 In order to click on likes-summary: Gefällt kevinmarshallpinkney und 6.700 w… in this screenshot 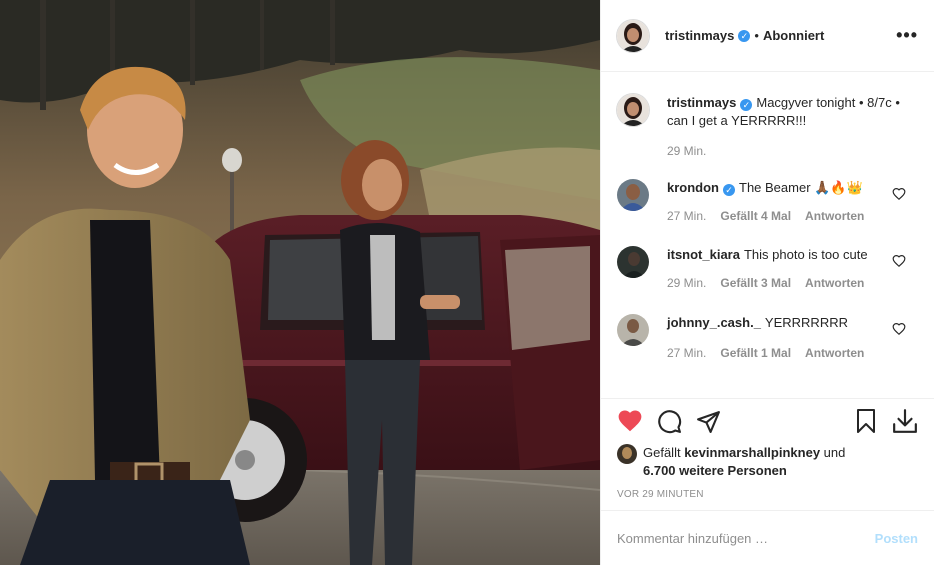, I will do `click(767, 462)`.